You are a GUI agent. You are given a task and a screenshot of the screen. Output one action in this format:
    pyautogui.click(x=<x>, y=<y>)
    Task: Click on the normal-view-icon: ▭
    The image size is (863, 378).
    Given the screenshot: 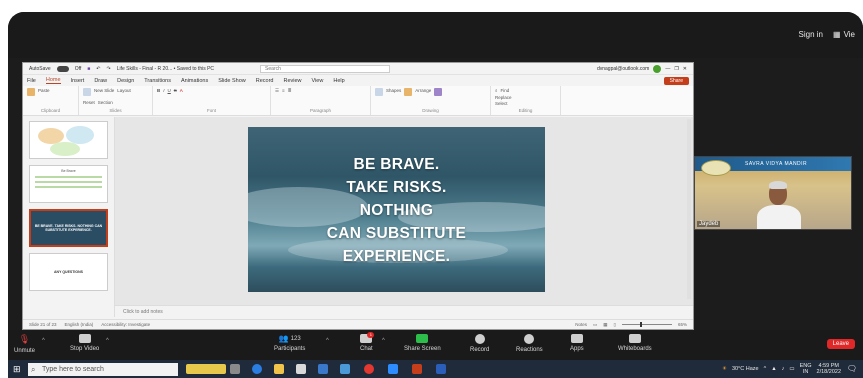 What is the action you would take?
    pyautogui.click(x=595, y=325)
    